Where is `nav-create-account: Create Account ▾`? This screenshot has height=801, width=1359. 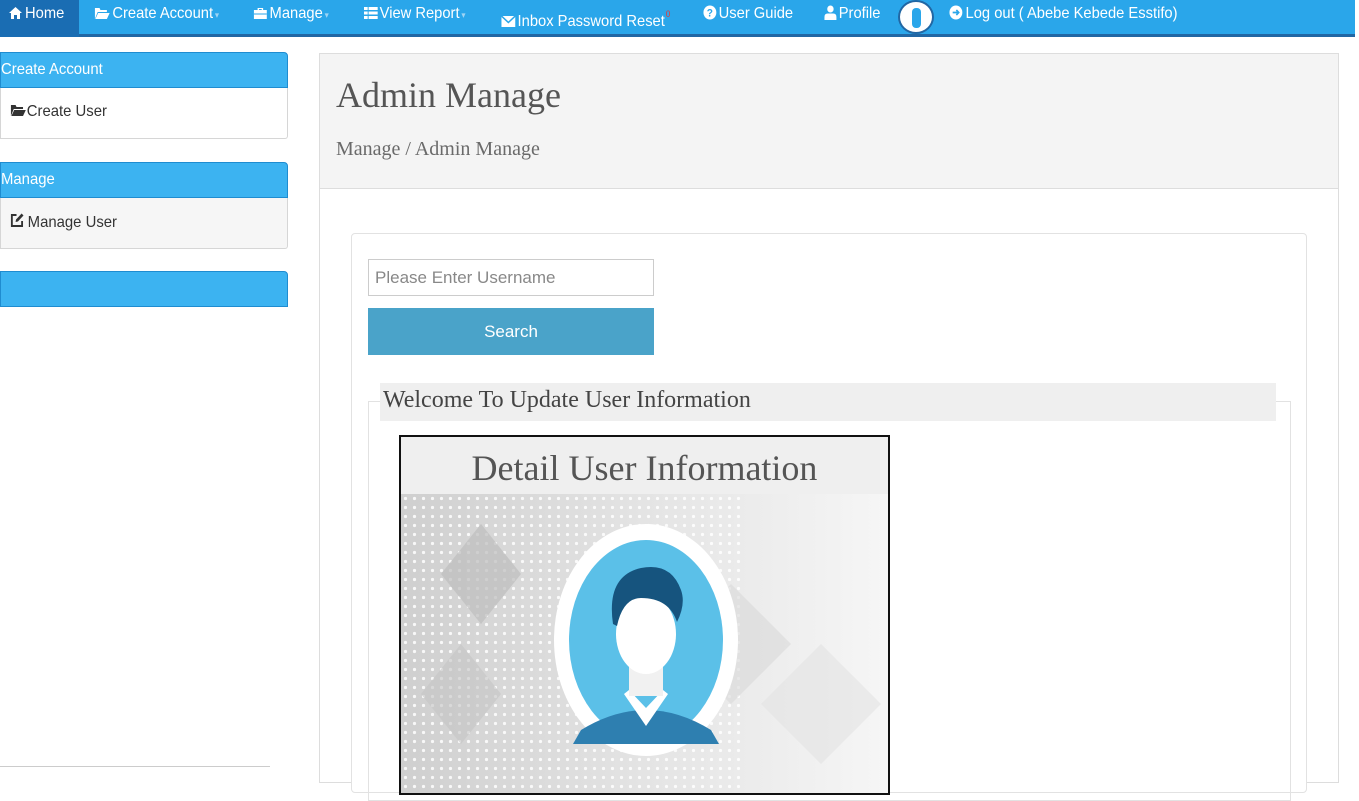
nav-create-account: Create Account ▾ is located at coordinates (156, 14).